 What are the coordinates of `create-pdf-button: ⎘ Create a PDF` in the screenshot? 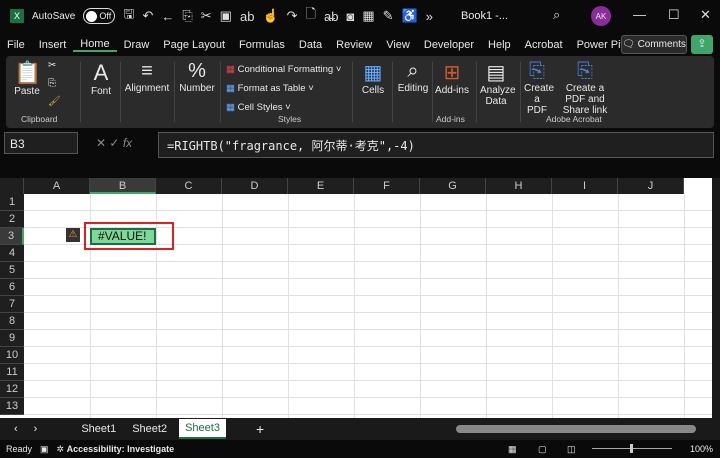 It's located at (539, 88).